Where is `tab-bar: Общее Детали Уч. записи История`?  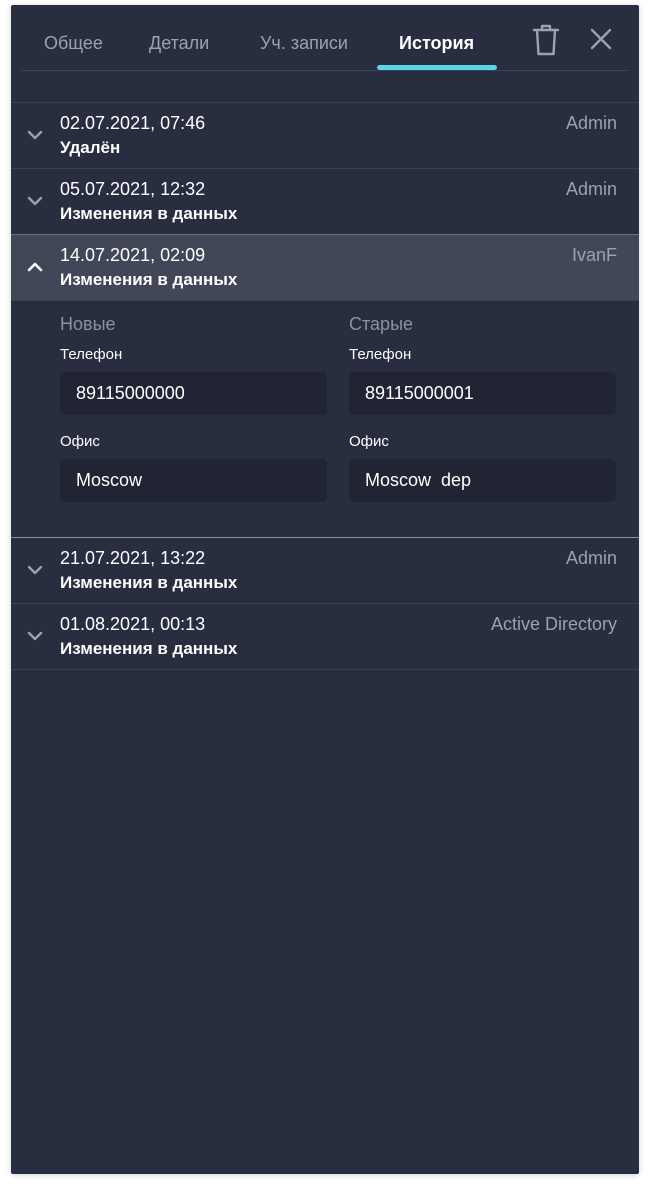
tab-bar: Общее Детали Уч. записи История is located at coordinates (325, 38).